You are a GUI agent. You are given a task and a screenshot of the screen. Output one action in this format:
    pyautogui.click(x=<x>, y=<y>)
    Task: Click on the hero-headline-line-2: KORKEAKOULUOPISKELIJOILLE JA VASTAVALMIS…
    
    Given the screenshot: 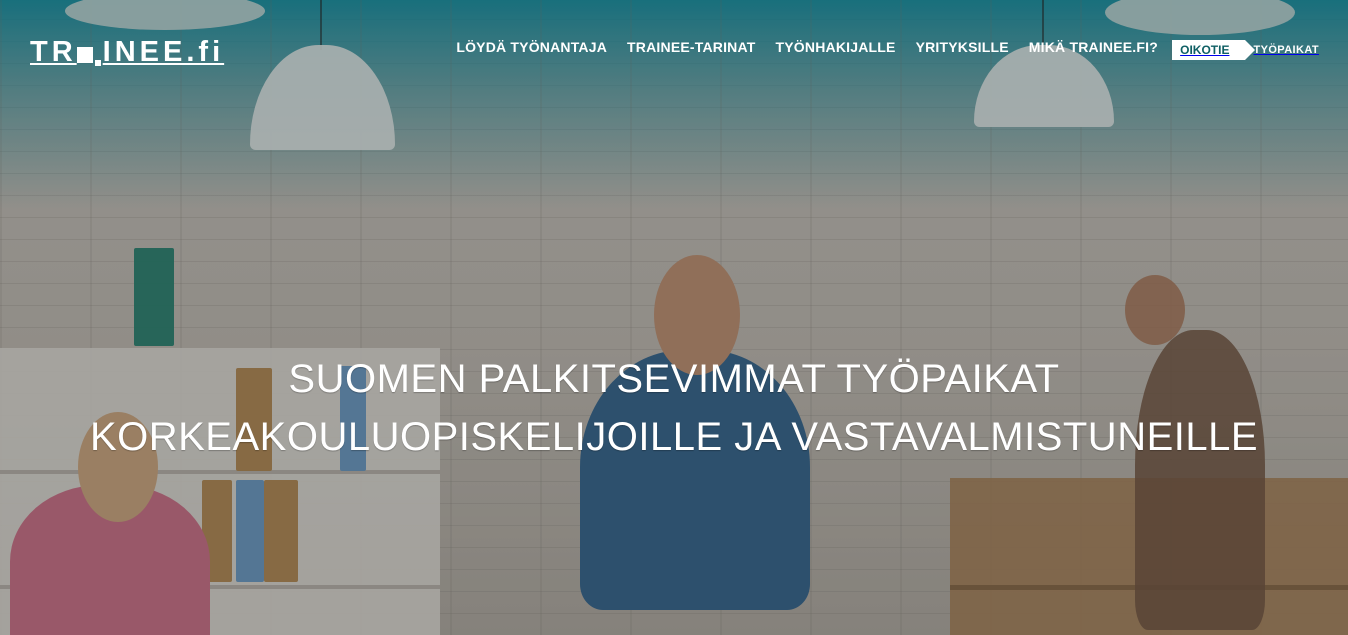 What is the action you would take?
    pyautogui.click(x=674, y=436)
    